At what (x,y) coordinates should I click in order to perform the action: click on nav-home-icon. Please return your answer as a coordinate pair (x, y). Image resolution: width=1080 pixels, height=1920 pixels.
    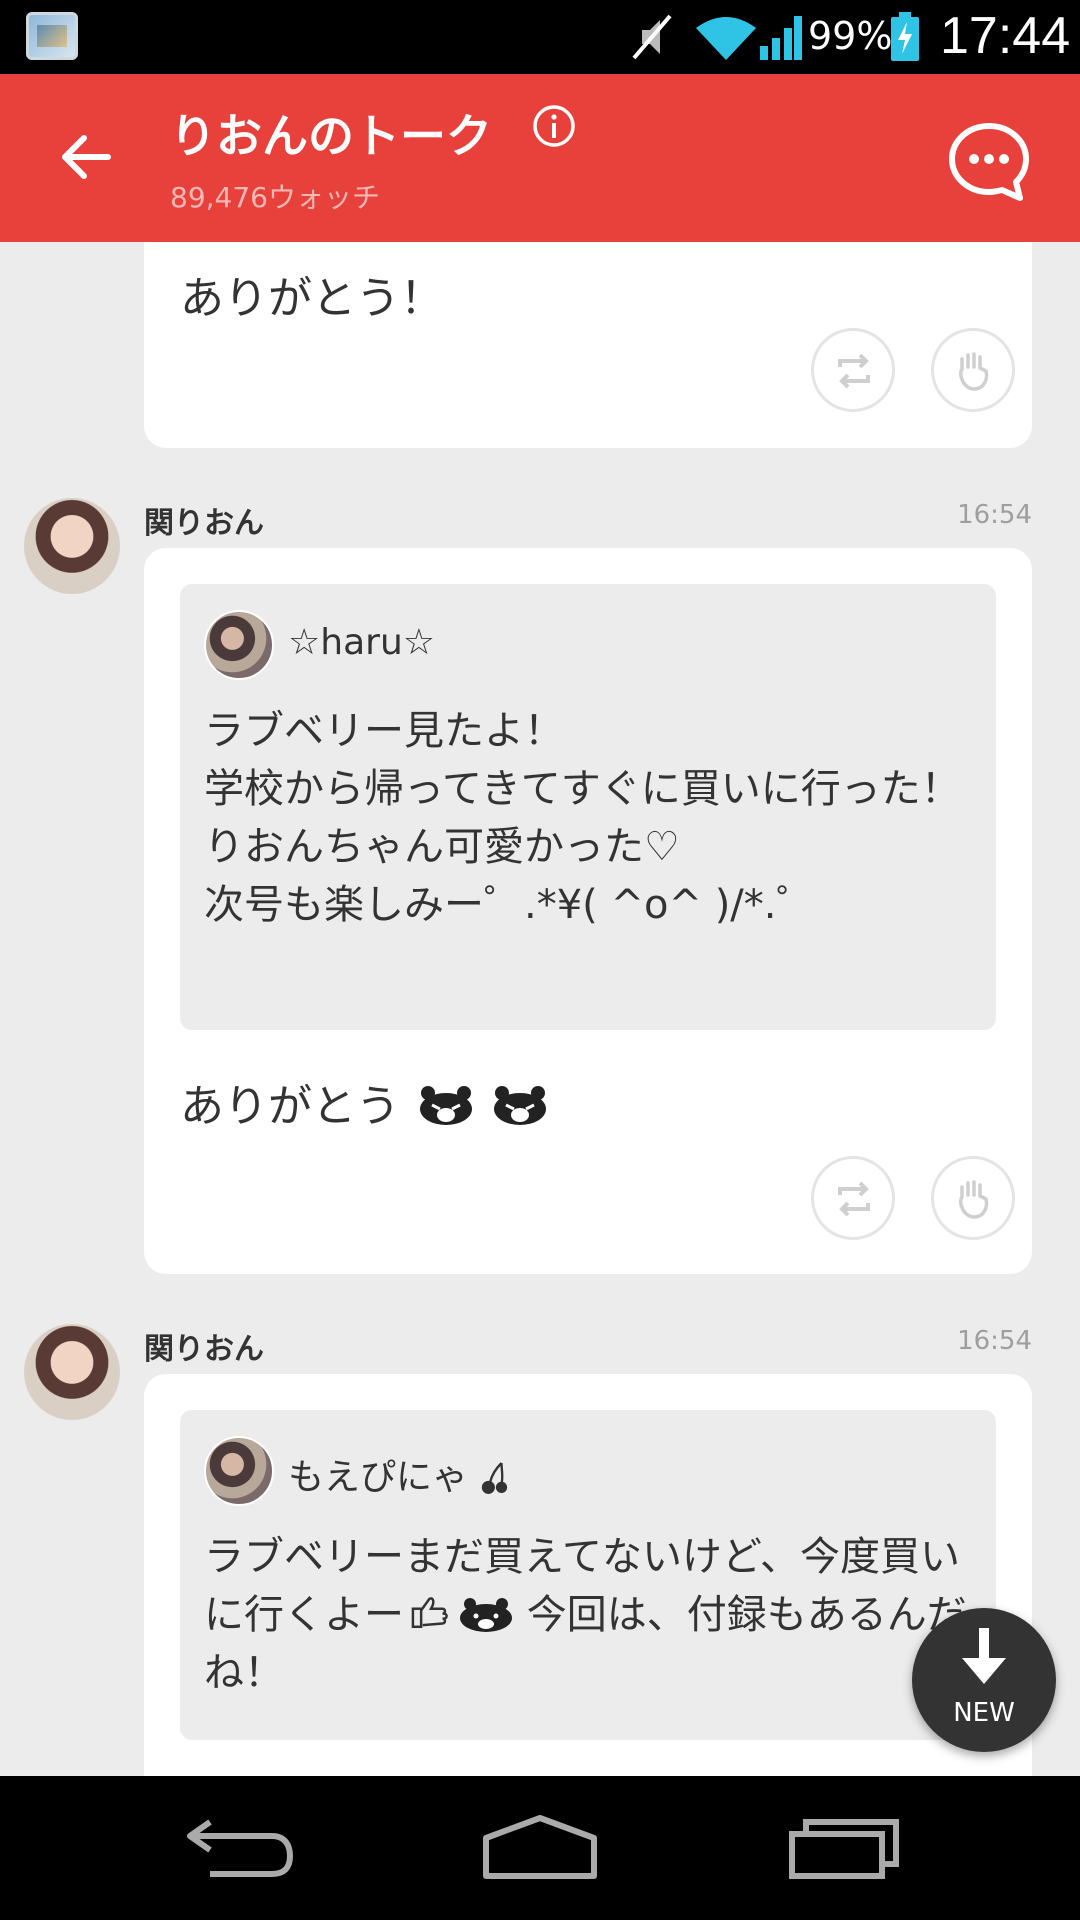
    Looking at the image, I should click on (540, 1847).